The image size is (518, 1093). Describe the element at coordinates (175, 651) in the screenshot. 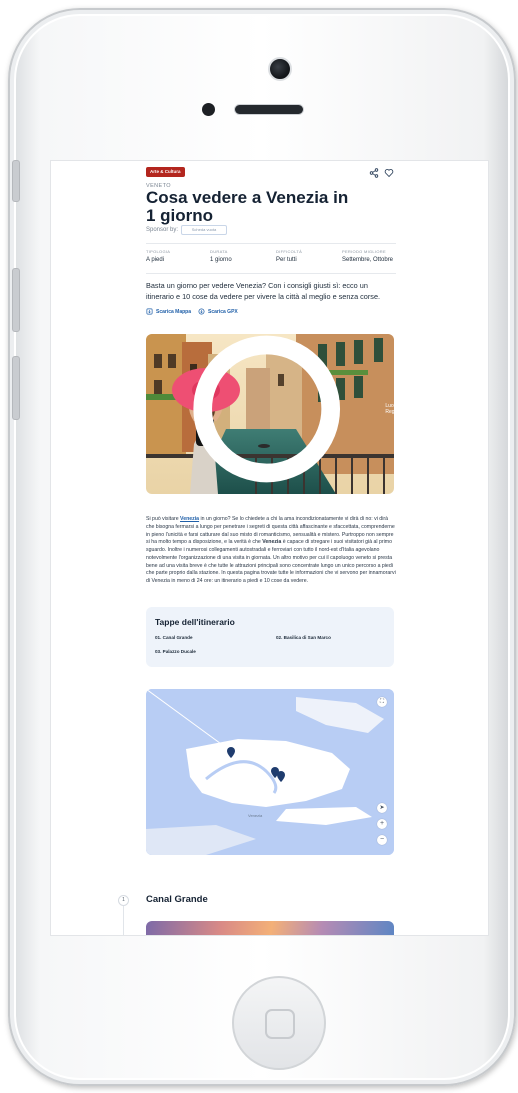

I see `stop-link: 03. Palazzo Ducale` at that location.